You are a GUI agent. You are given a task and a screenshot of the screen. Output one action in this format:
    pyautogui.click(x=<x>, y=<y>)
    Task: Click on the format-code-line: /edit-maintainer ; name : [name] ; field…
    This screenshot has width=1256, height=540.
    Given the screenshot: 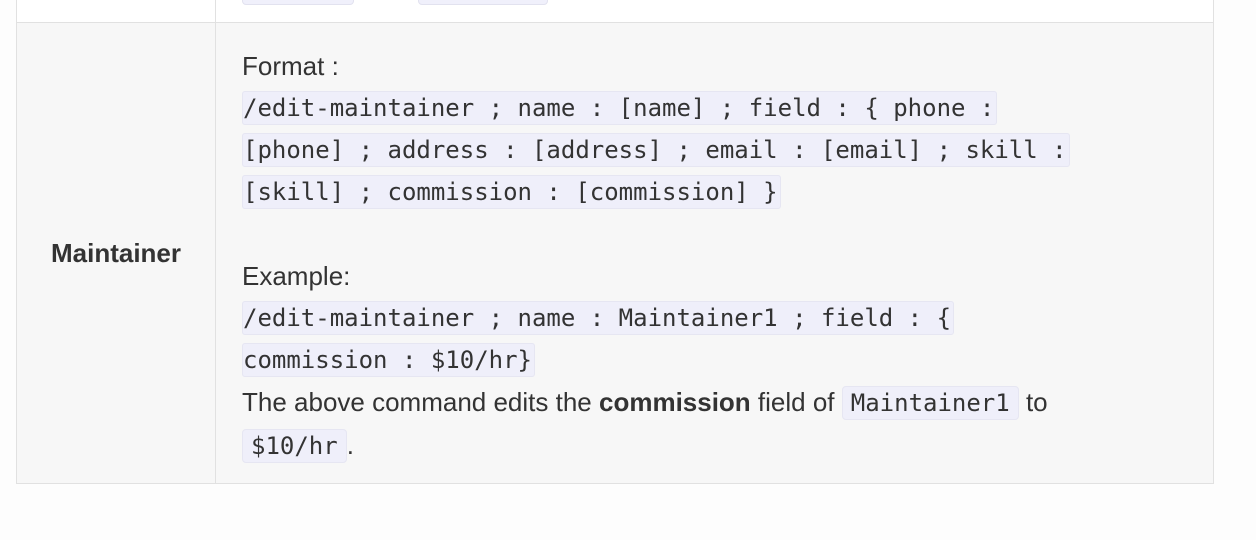 What is the action you would take?
    pyautogui.click(x=620, y=108)
    